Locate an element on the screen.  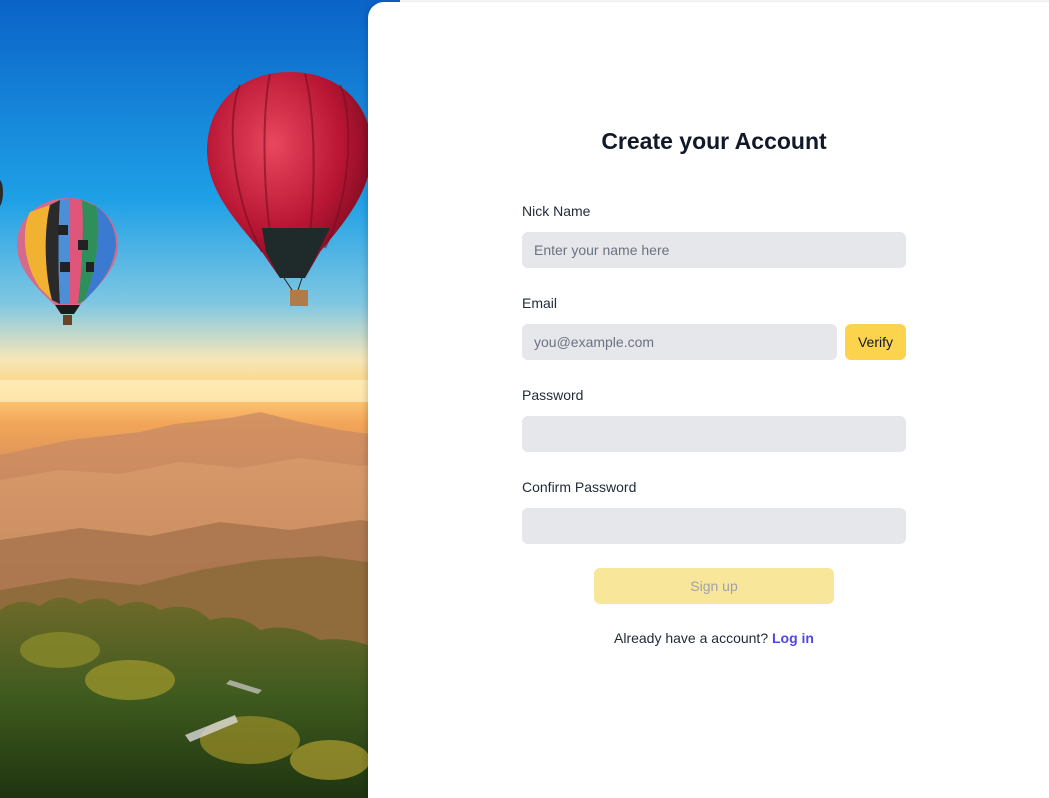
nickname-label: Nick Name is located at coordinates (556, 211).